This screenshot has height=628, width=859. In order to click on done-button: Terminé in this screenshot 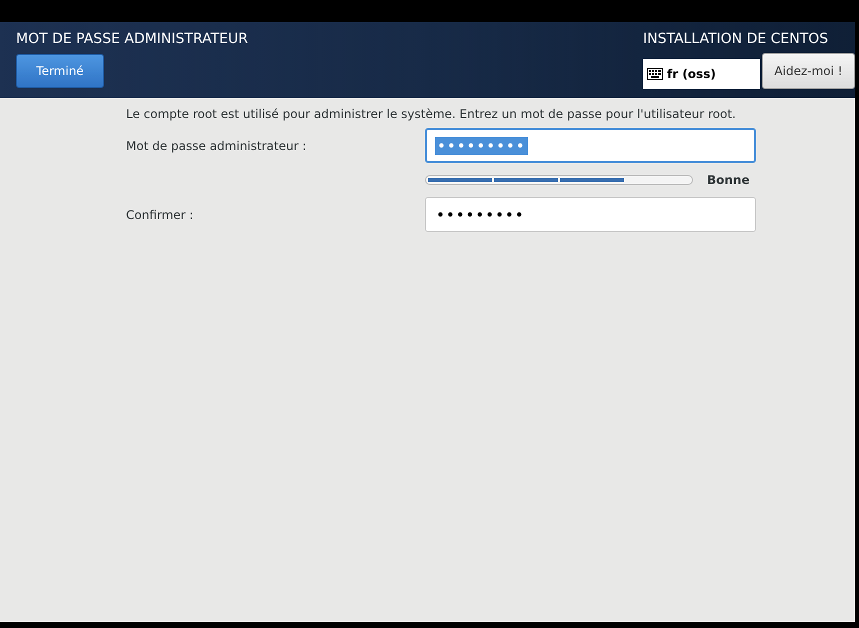, I will do `click(60, 71)`.